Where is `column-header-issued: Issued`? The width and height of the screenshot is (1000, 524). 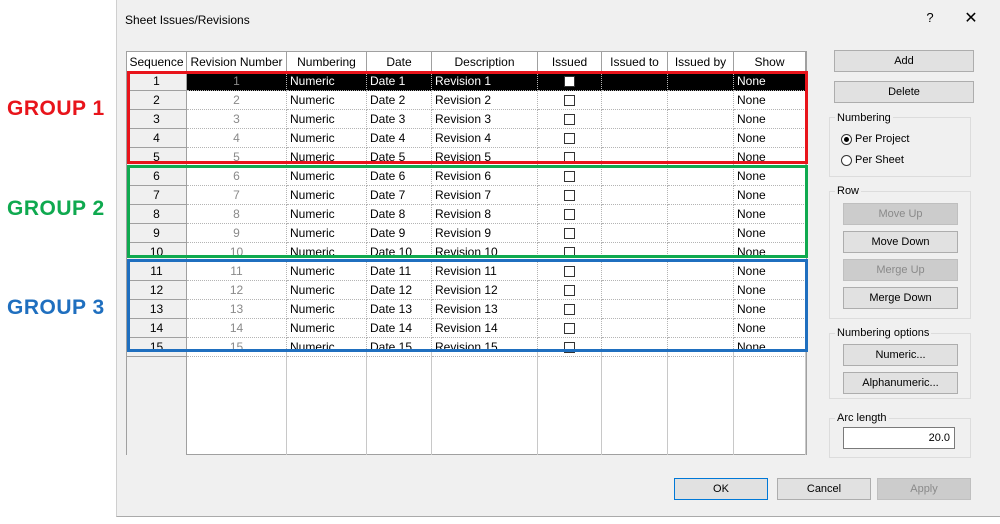 column-header-issued: Issued is located at coordinates (570, 62).